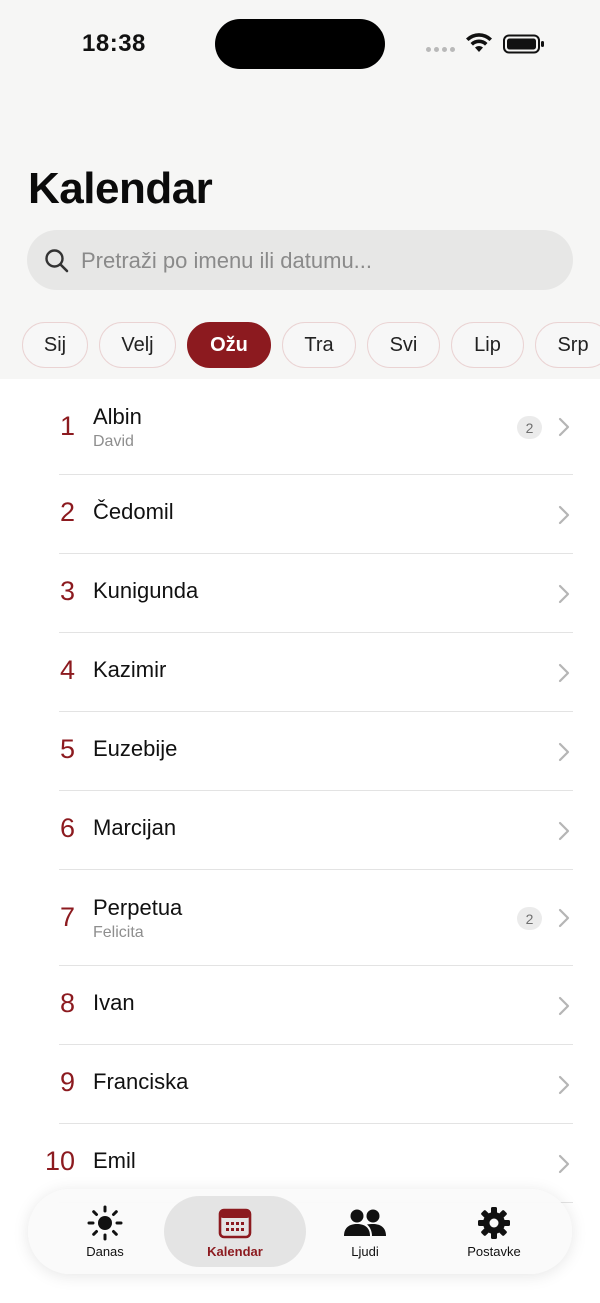 The height and width of the screenshot is (1303, 600). I want to click on tab-ljudi: Ljudi, so click(365, 1231).